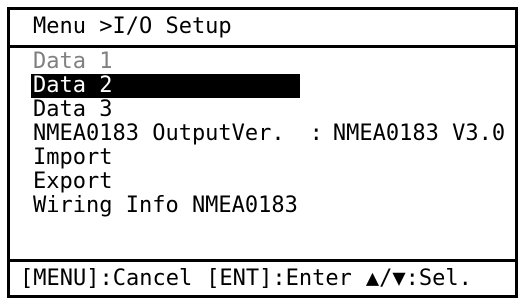  What do you see at coordinates (262, 182) in the screenshot?
I see `menu-item-export: Export` at bounding box center [262, 182].